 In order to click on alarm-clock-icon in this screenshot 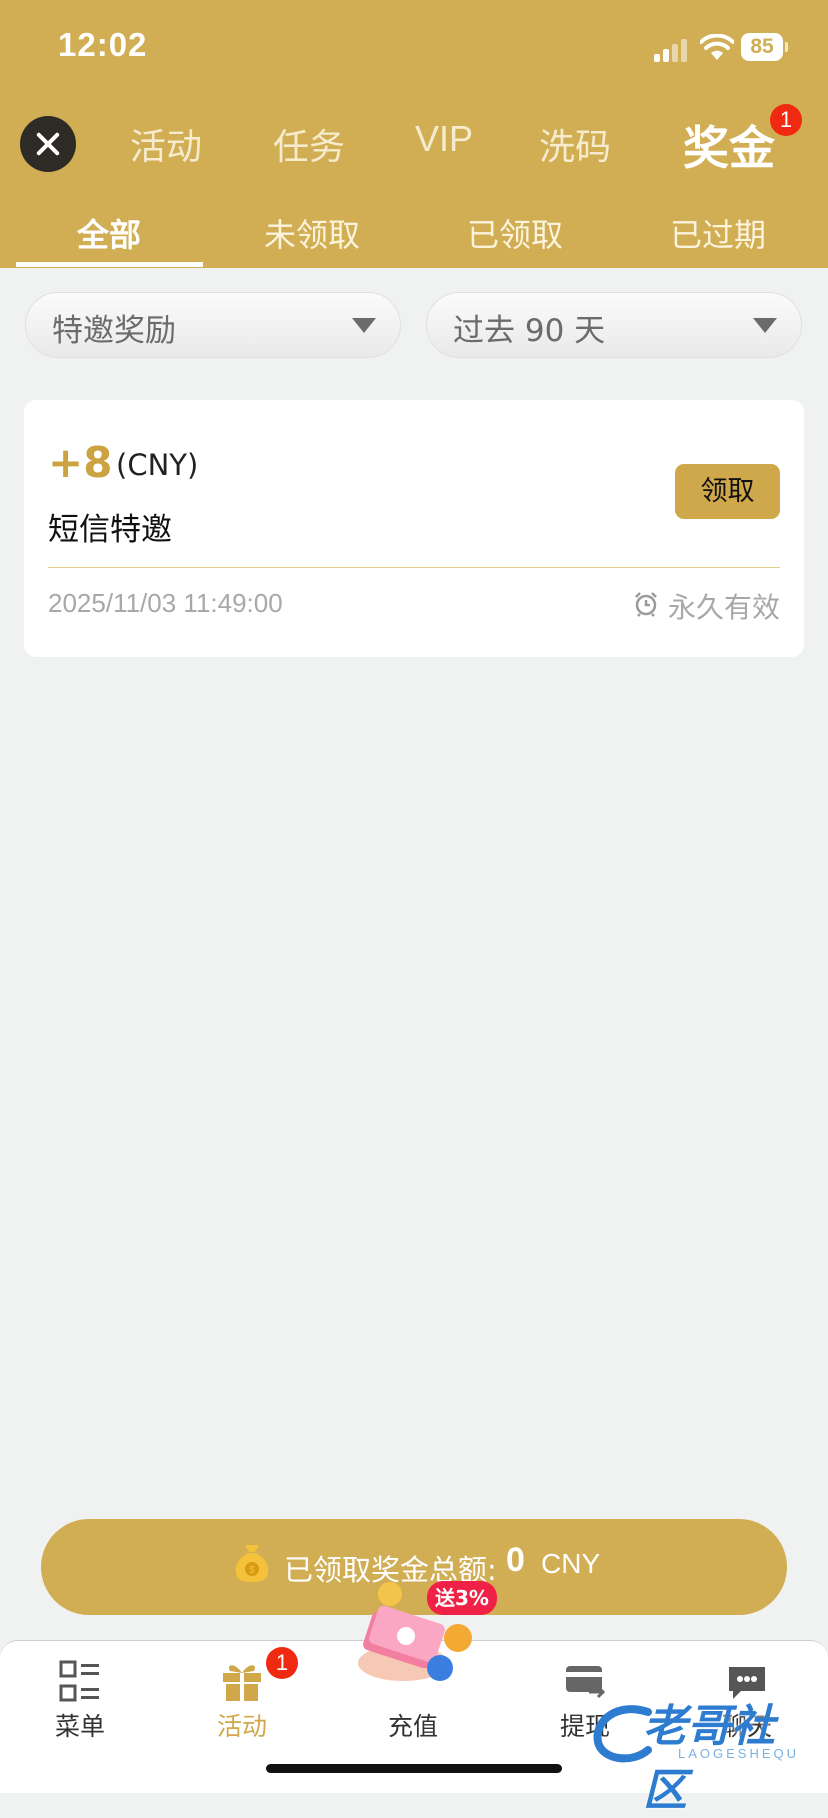, I will do `click(646, 604)`.